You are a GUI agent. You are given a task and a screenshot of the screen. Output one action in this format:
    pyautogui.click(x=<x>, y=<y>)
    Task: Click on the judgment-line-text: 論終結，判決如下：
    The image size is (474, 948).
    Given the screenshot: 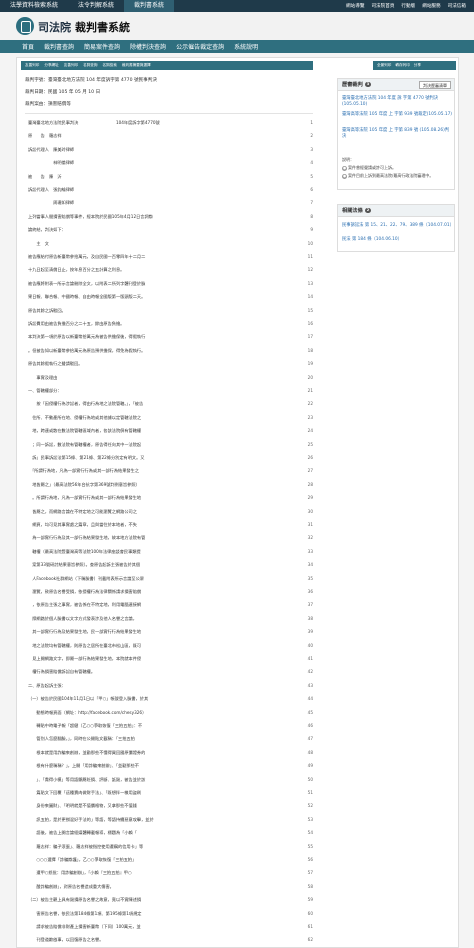 What is the action you would take?
    pyautogui.click(x=47, y=230)
    